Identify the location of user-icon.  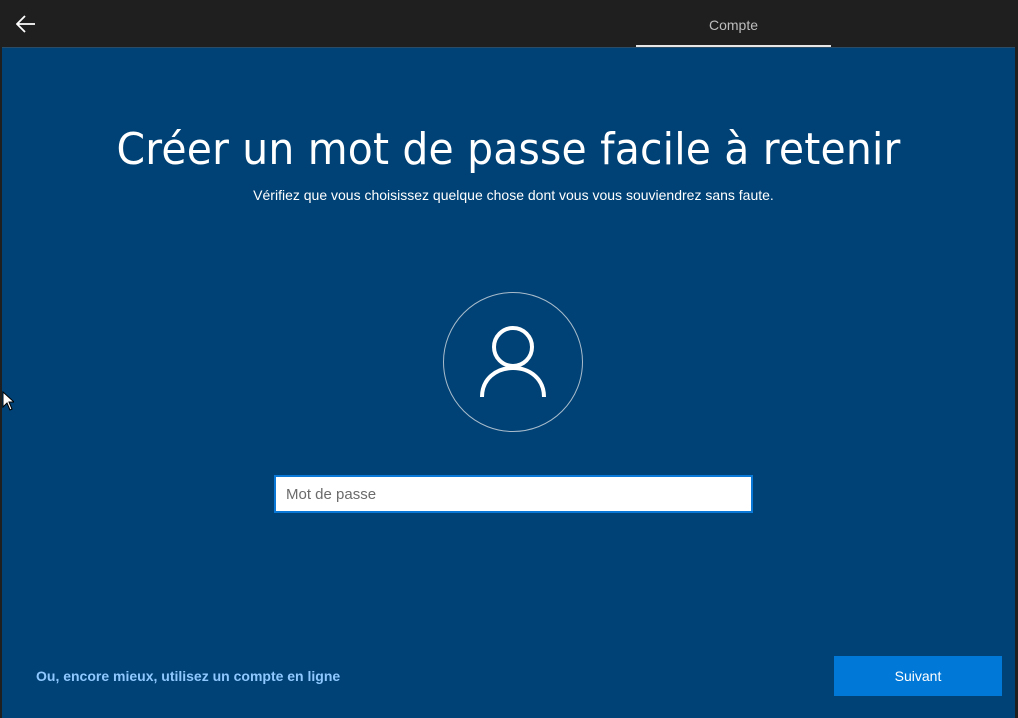
(513, 362).